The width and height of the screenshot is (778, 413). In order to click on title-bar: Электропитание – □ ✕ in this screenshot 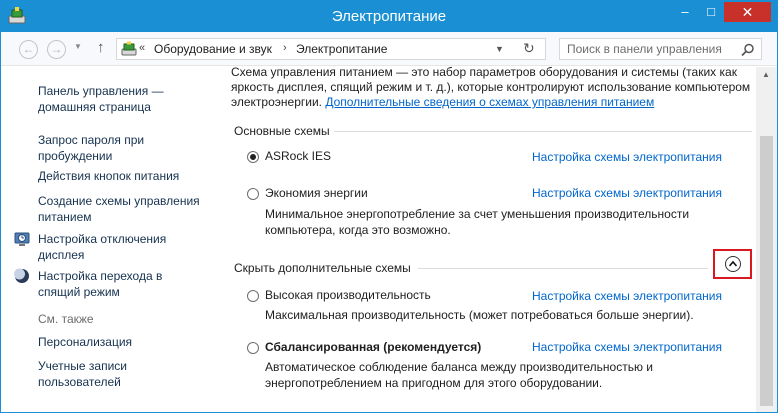, I will do `click(389, 16)`.